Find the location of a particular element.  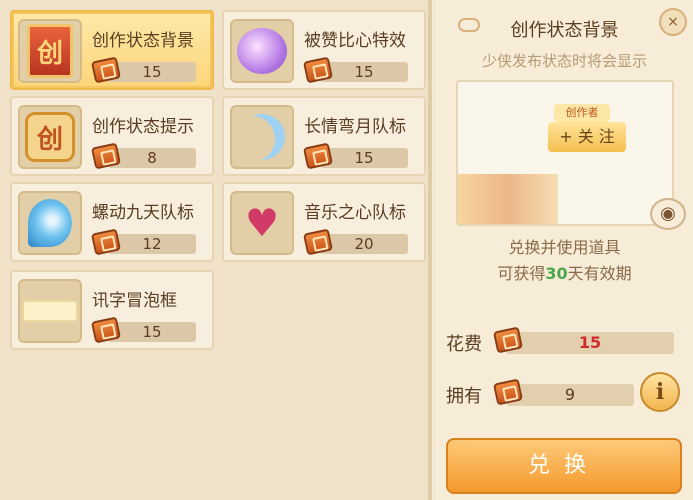

speech-bubble-icon is located at coordinates (50, 311).